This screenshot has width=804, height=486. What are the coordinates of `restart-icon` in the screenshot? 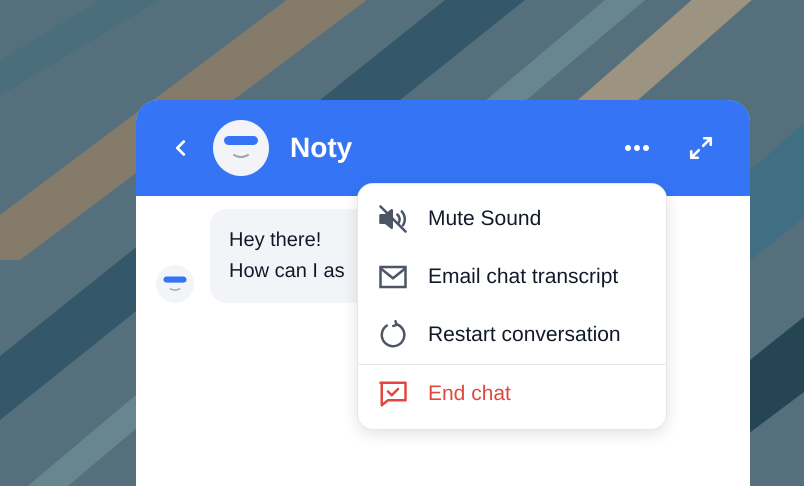 It's located at (393, 335).